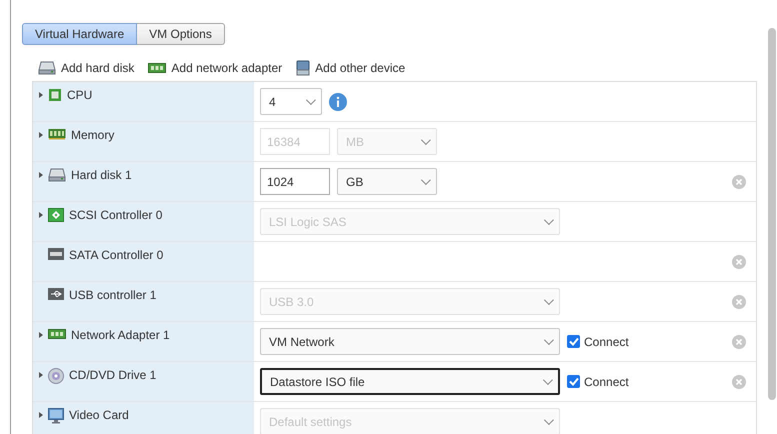 The image size is (777, 434). I want to click on scrollbar, so click(772, 214).